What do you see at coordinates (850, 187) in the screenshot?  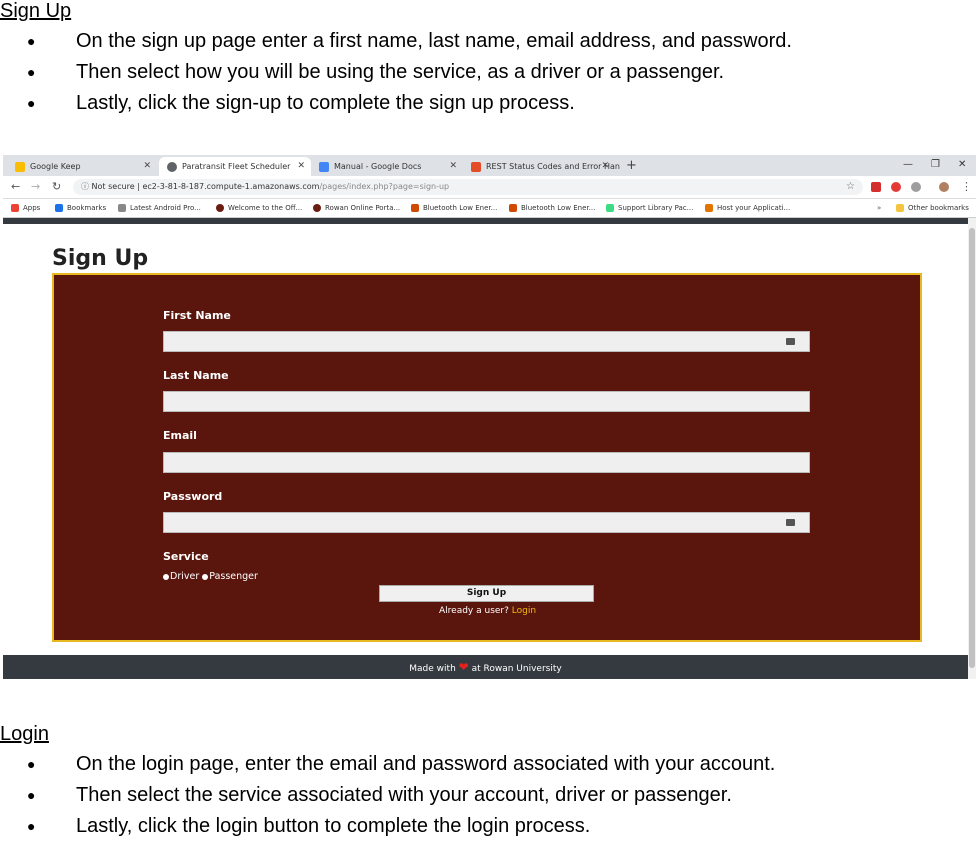 I see `bookmark-star-icon: ☆` at bounding box center [850, 187].